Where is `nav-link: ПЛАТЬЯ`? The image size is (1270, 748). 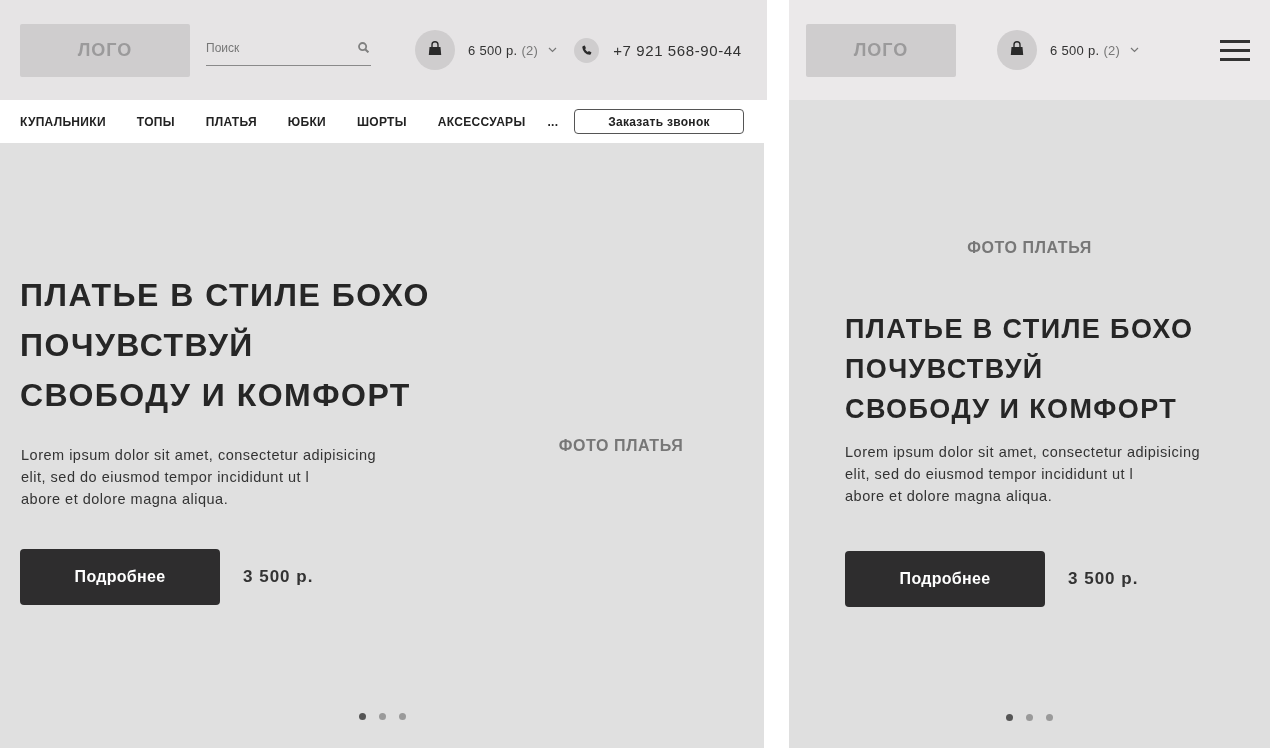
nav-link: ПЛАТЬЯ is located at coordinates (231, 121).